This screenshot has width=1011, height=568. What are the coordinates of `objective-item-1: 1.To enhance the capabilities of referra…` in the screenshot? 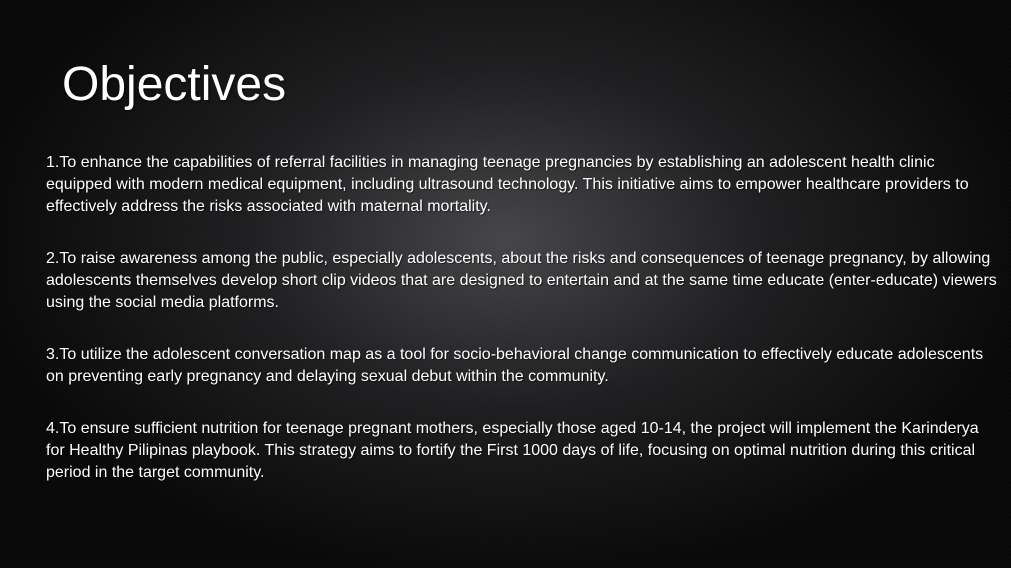 It's located at (507, 184).